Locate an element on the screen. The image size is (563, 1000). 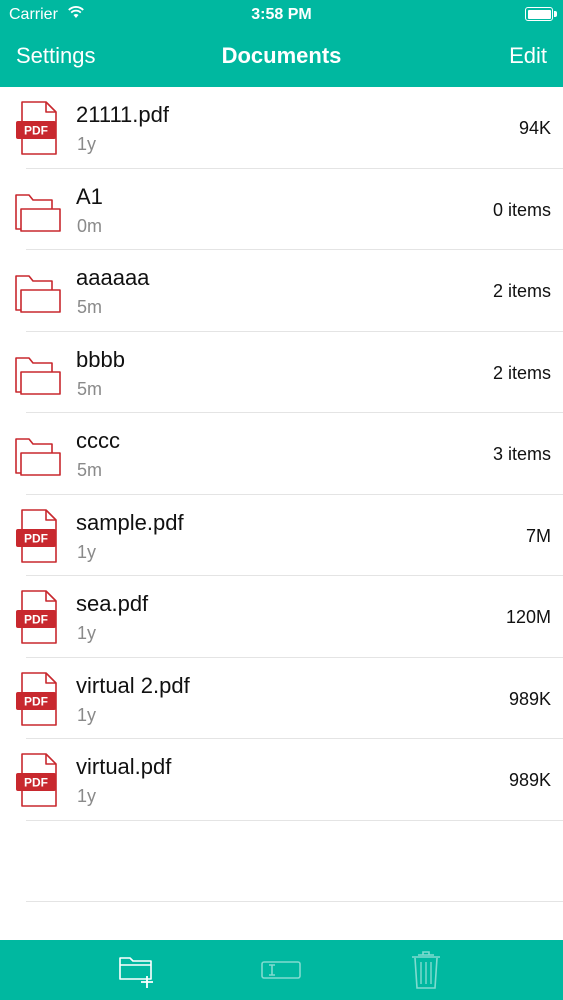
top-bar: Carrier 3:58 PM Settings Documents Edit is located at coordinates (281, 43).